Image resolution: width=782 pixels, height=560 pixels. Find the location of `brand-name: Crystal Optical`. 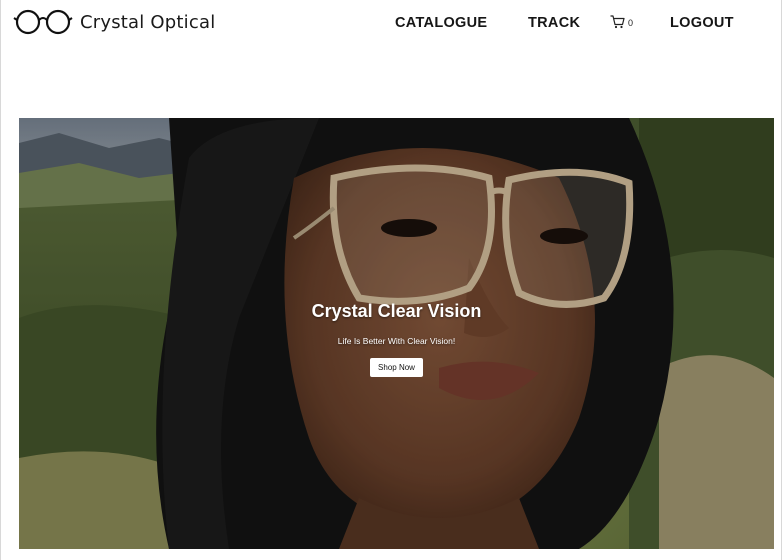

brand-name: Crystal Optical is located at coordinates (148, 22).